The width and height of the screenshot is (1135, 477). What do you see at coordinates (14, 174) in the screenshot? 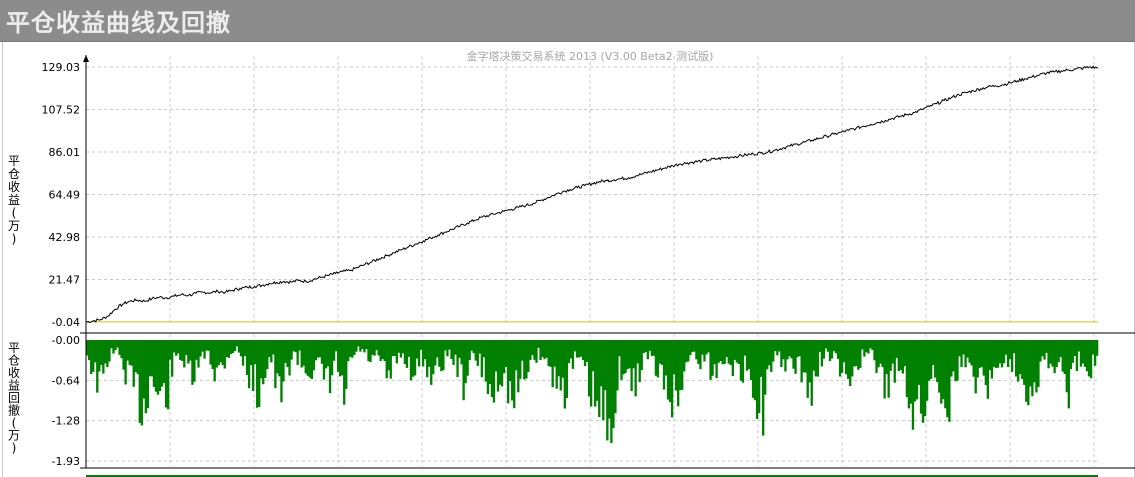
I see `equity-y-label-char: 仓` at bounding box center [14, 174].